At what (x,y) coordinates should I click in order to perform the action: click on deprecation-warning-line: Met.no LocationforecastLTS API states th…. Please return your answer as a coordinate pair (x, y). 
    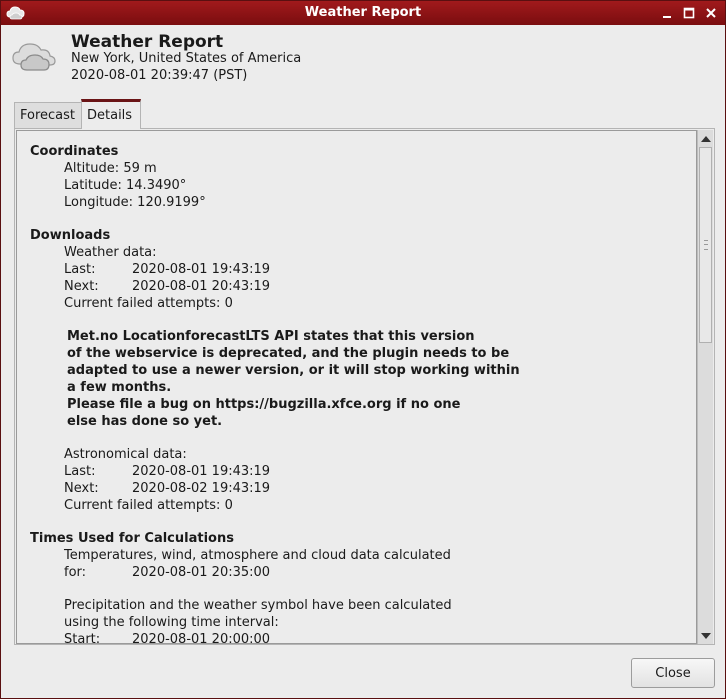
    Looking at the image, I should click on (271, 336).